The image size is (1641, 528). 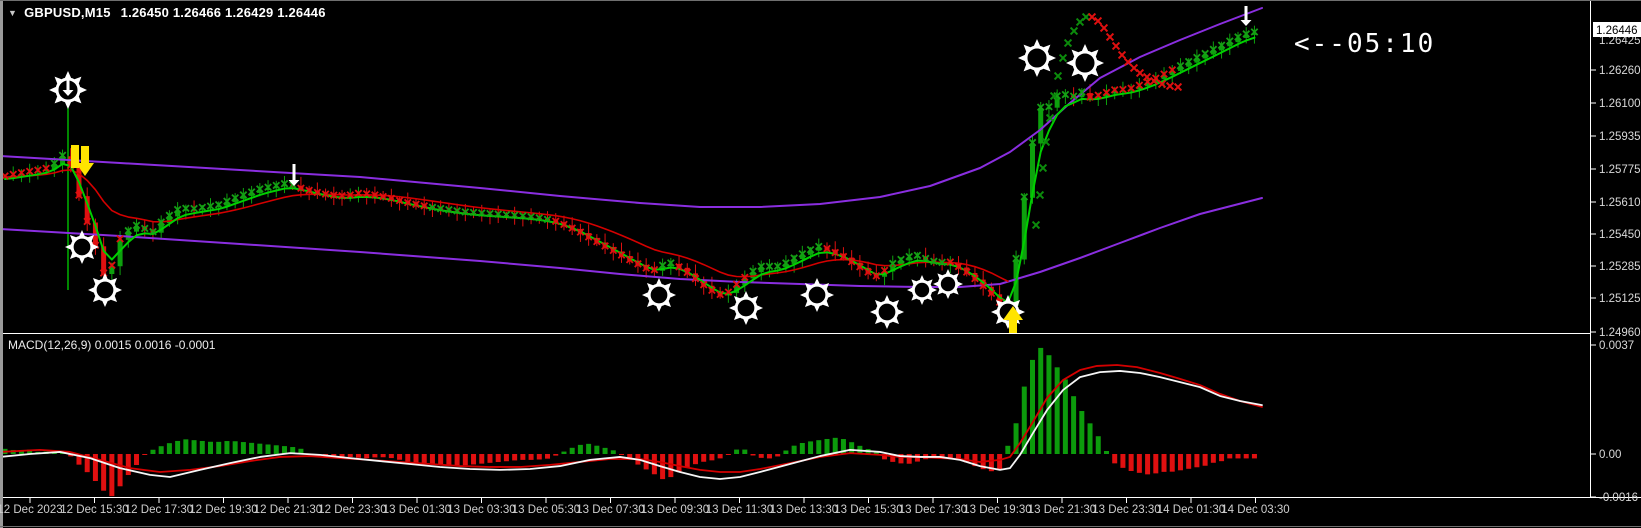 What do you see at coordinates (997, 510) in the screenshot?
I see `time-tick-label: 13 Dec 19:30` at bounding box center [997, 510].